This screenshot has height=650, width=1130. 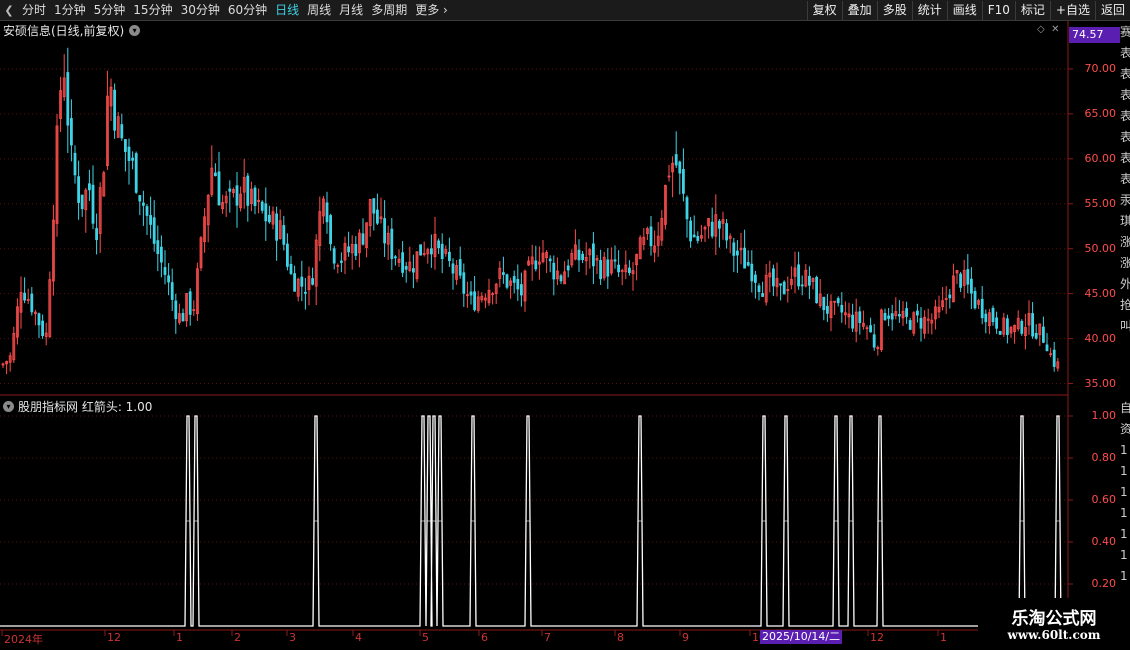 I want to click on x-tick-label: 3, so click(x=292, y=637).